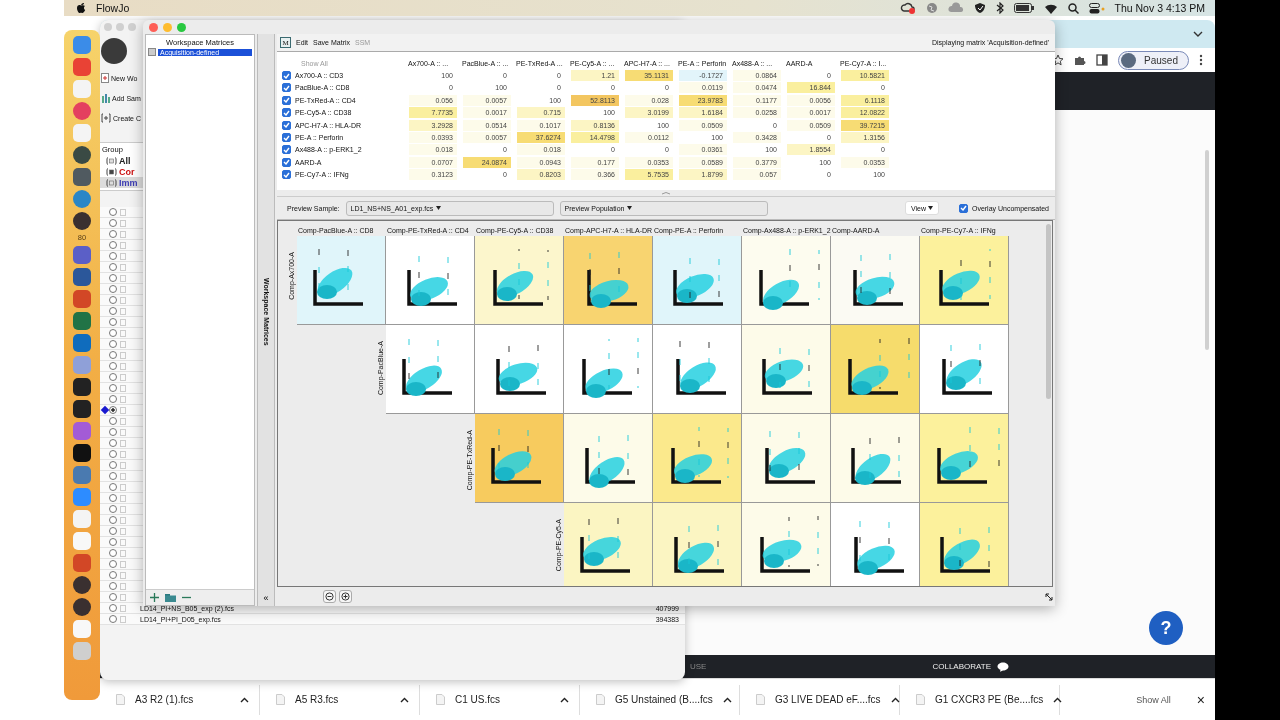 This screenshot has height=720, width=1280. Describe the element at coordinates (1080, 60) in the screenshot. I see `puzzle-icon` at that location.